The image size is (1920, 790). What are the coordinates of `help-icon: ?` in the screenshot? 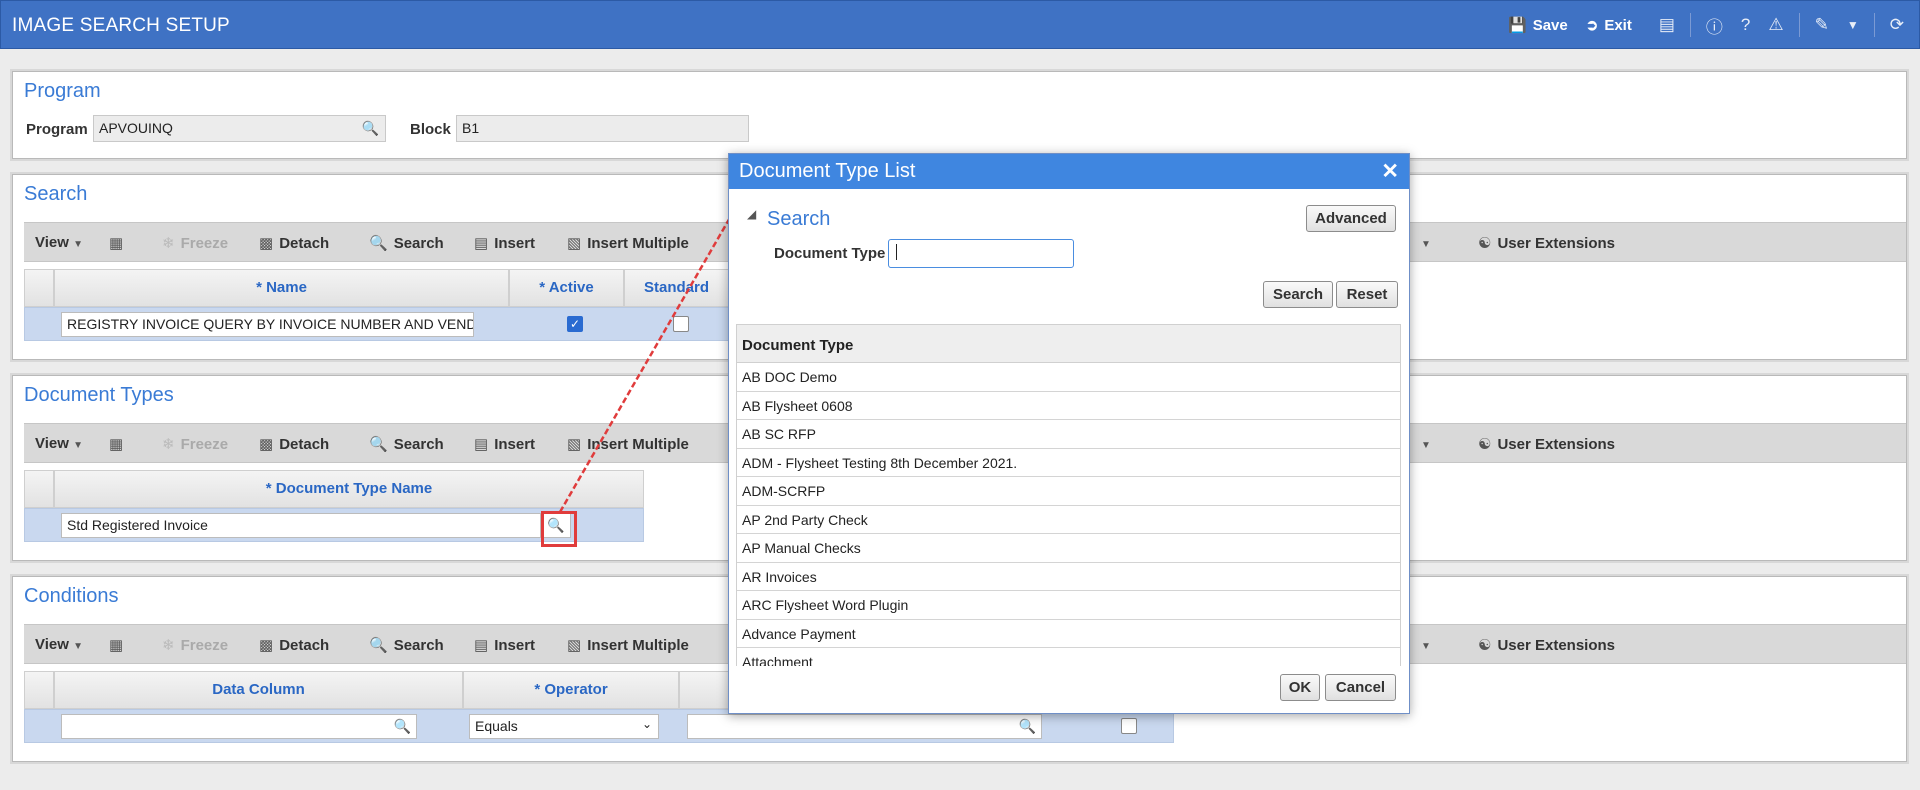 It's located at (1745, 25).